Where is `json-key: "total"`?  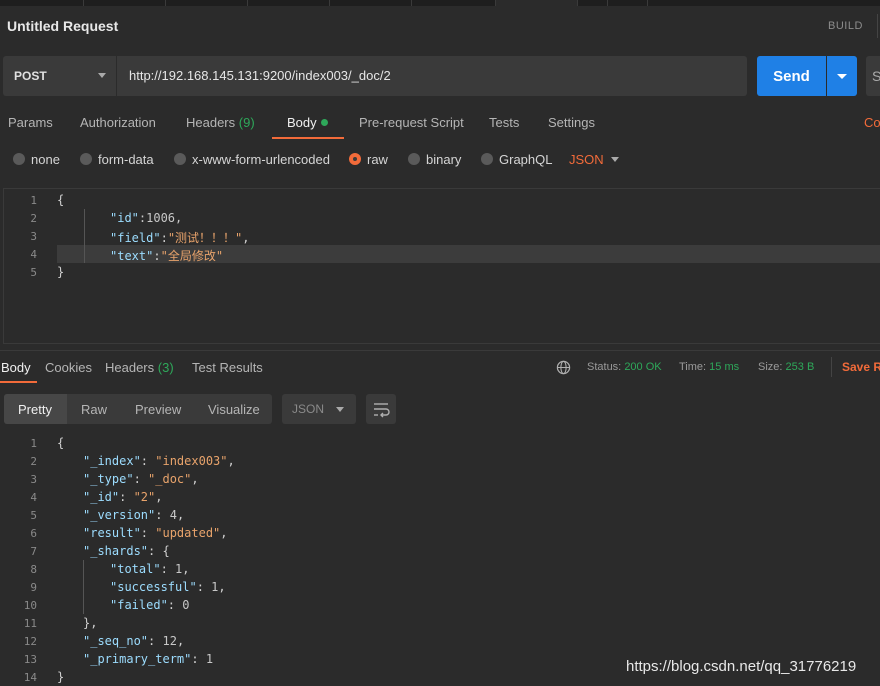
json-key: "total" is located at coordinates (135, 569).